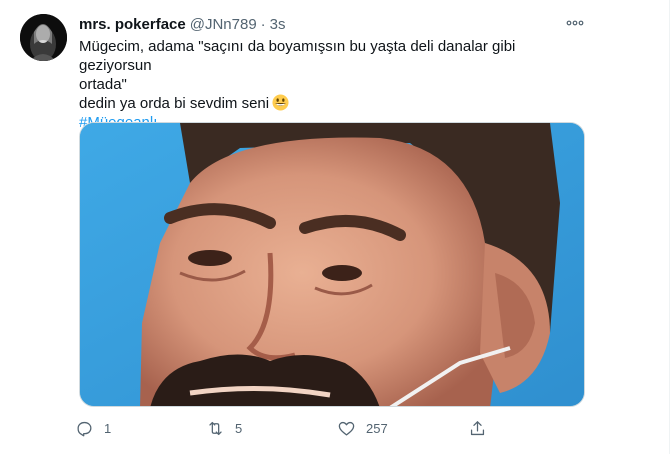 The height and width of the screenshot is (454, 670). What do you see at coordinates (575, 23) in the screenshot?
I see `more-options-icon` at bounding box center [575, 23].